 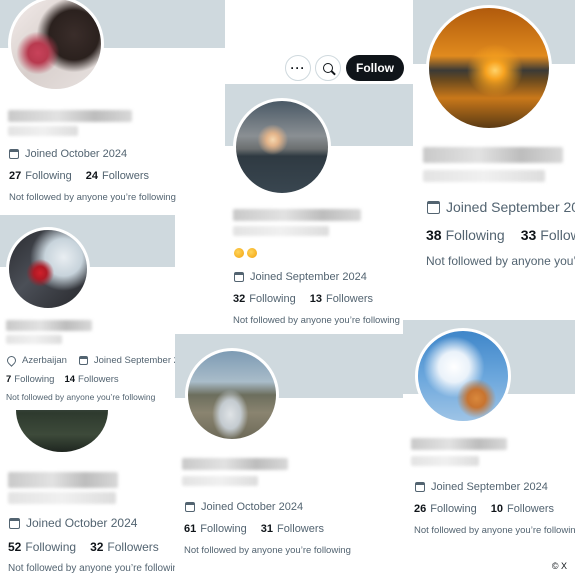 I want to click on profile-meta: Azerbaijan Joined September 2024, so click(x=90, y=360).